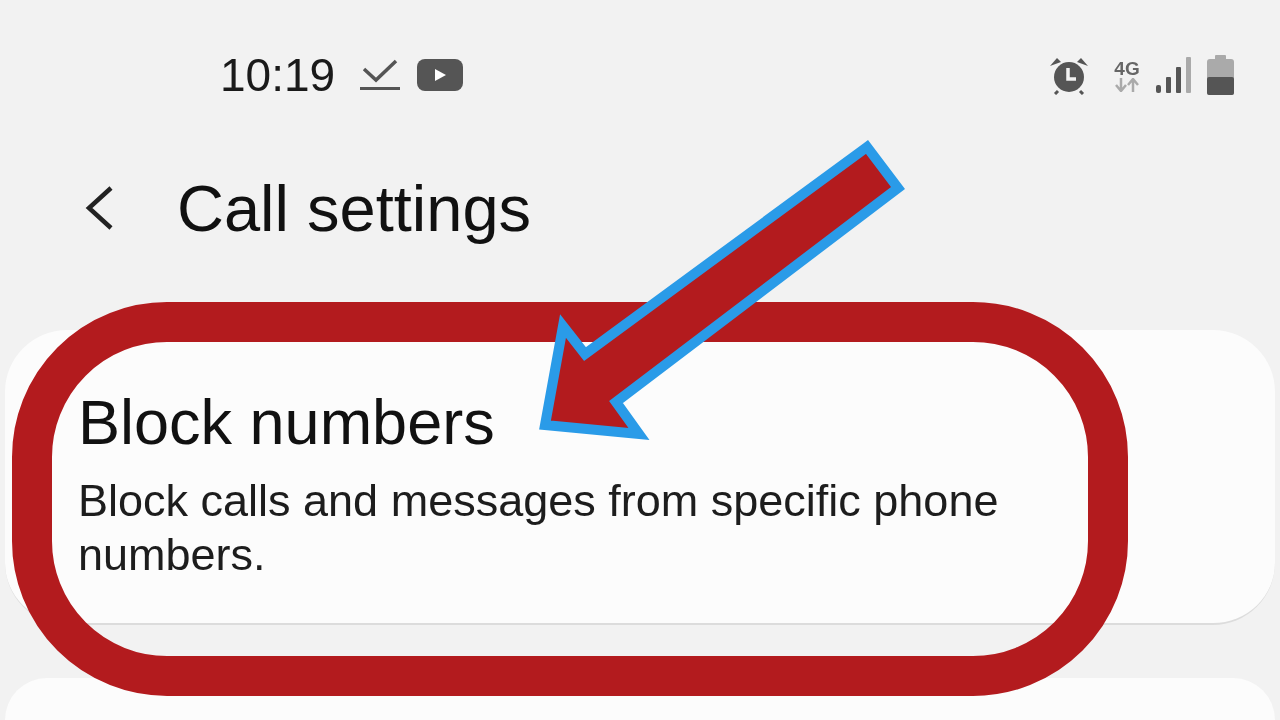 The width and height of the screenshot is (1280, 720). Describe the element at coordinates (278, 75) in the screenshot. I see `clock-time: 10:19` at that location.